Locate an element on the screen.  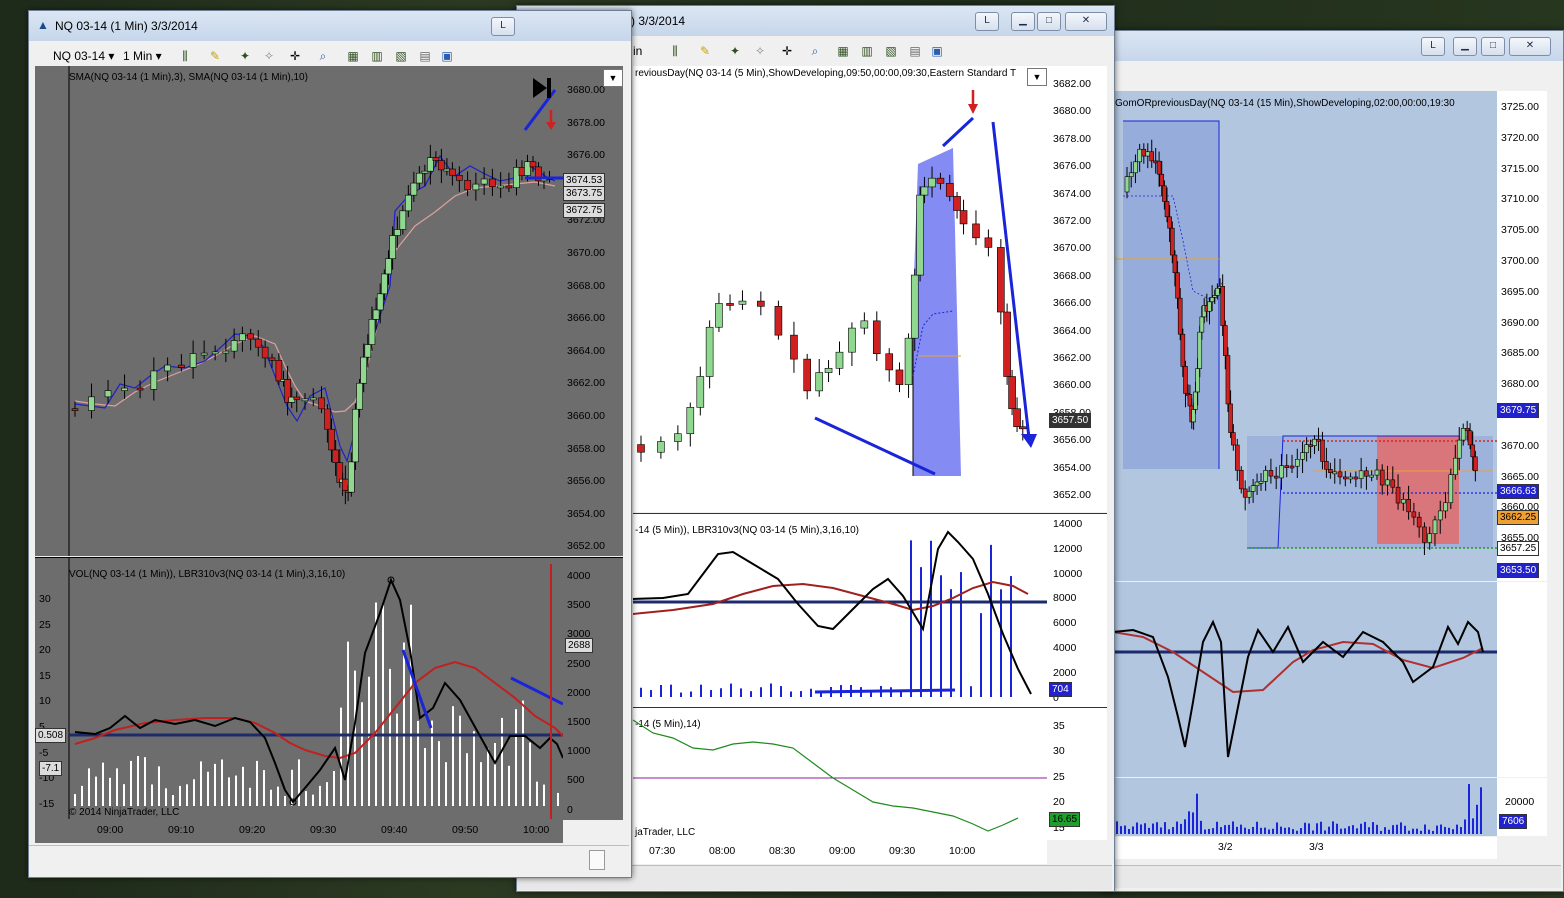
interval-selector: 1 Min ▾ is located at coordinates (142, 56).